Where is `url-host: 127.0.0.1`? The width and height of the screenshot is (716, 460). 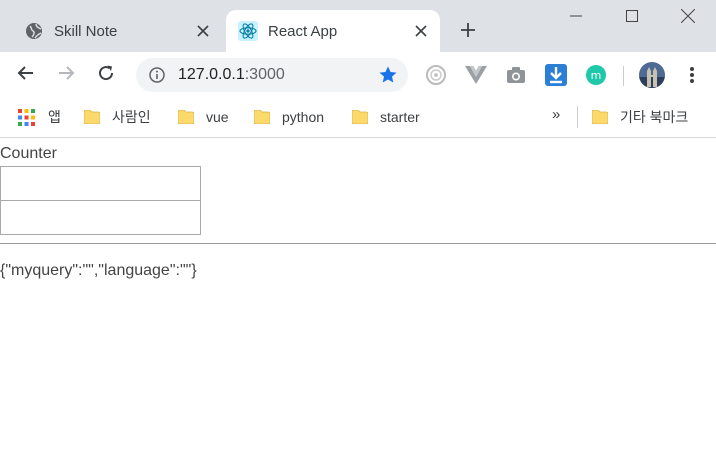
url-host: 127.0.0.1 is located at coordinates (211, 74).